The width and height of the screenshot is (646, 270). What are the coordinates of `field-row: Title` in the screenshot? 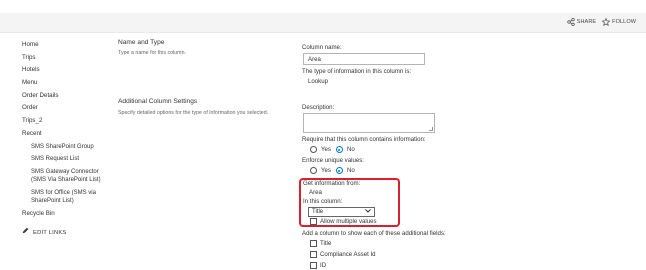 It's located at (320, 243).